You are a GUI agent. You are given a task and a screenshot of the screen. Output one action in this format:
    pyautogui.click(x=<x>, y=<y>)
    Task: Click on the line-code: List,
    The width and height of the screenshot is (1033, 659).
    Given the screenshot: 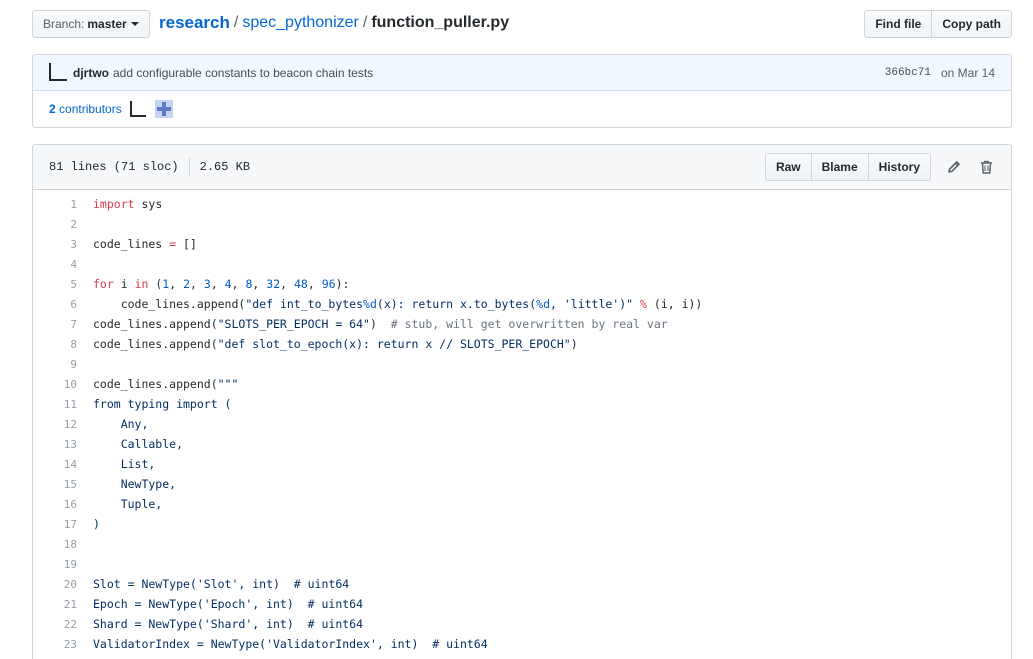 What is the action you would take?
    pyautogui.click(x=124, y=464)
    